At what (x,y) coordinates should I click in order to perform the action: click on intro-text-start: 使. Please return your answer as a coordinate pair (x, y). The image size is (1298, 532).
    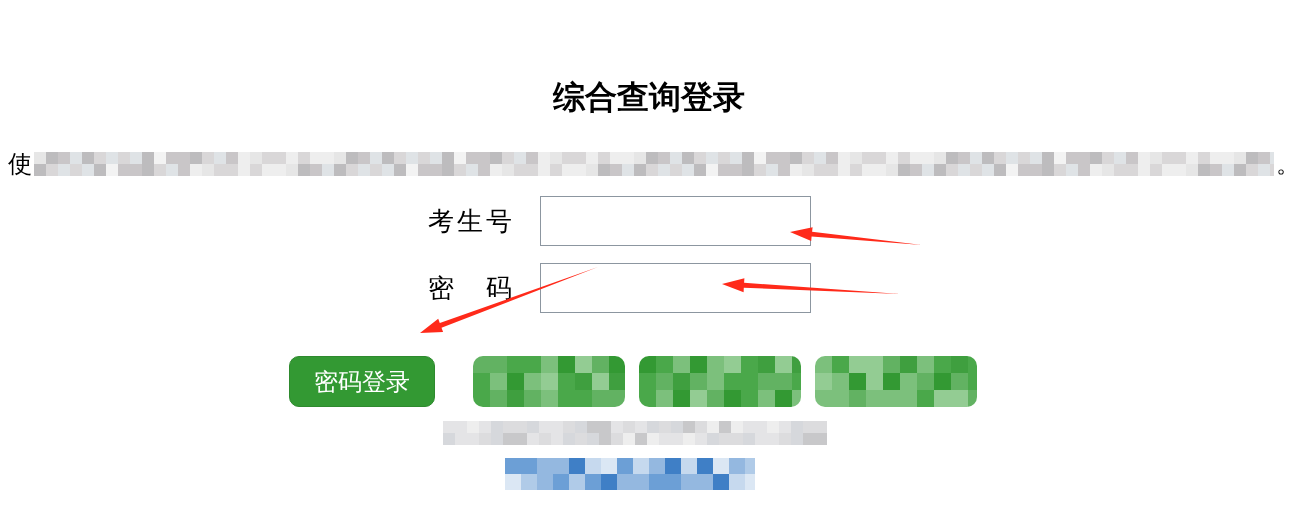
    Looking at the image, I should click on (20, 164).